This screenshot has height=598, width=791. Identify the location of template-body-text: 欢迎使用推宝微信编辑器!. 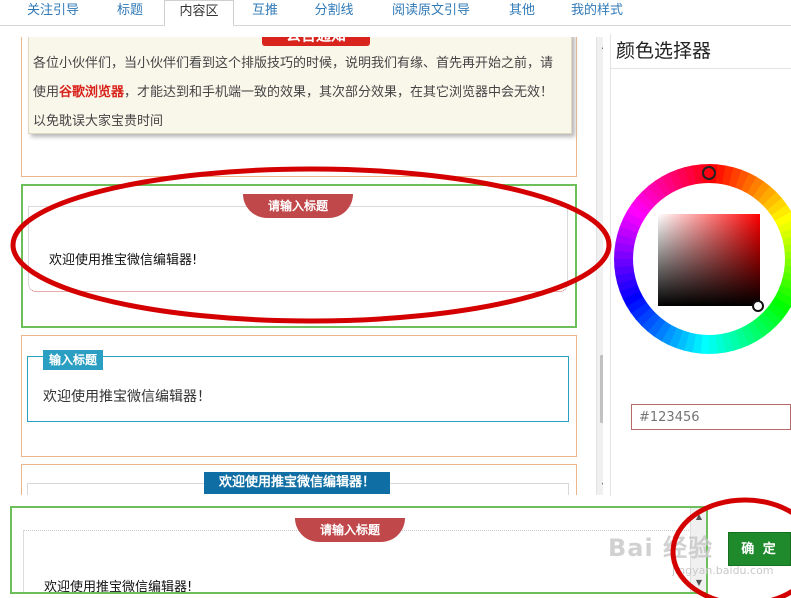
(123, 260).